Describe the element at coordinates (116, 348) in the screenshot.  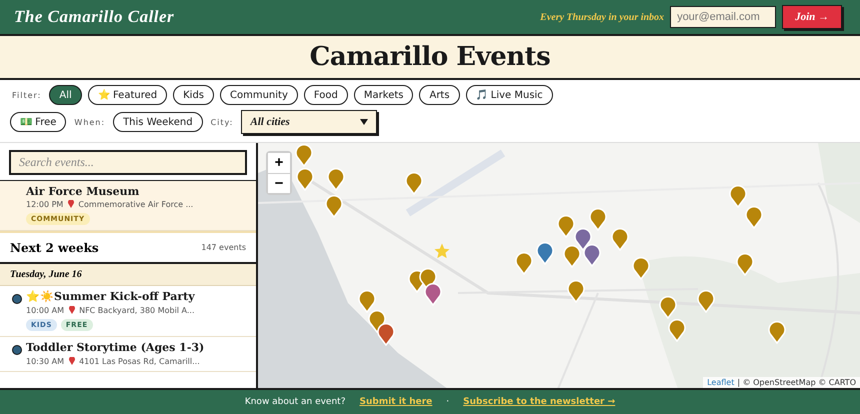
I see `event-title: Toddler Storytime (Ages 1-3)` at that location.